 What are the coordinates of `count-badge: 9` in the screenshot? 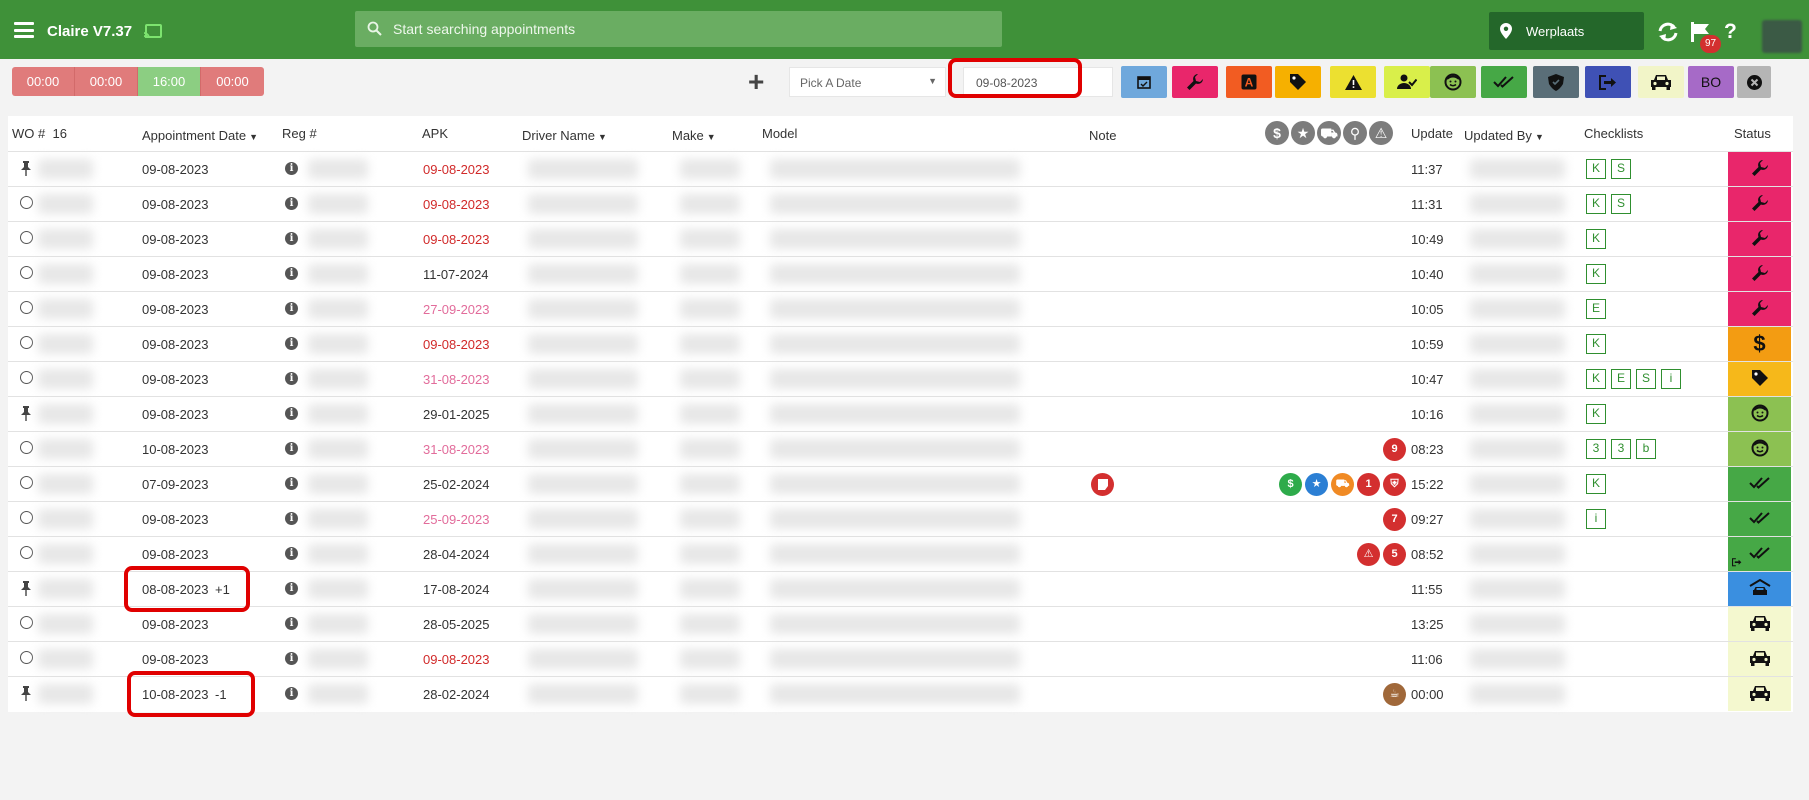 It's located at (1394, 449).